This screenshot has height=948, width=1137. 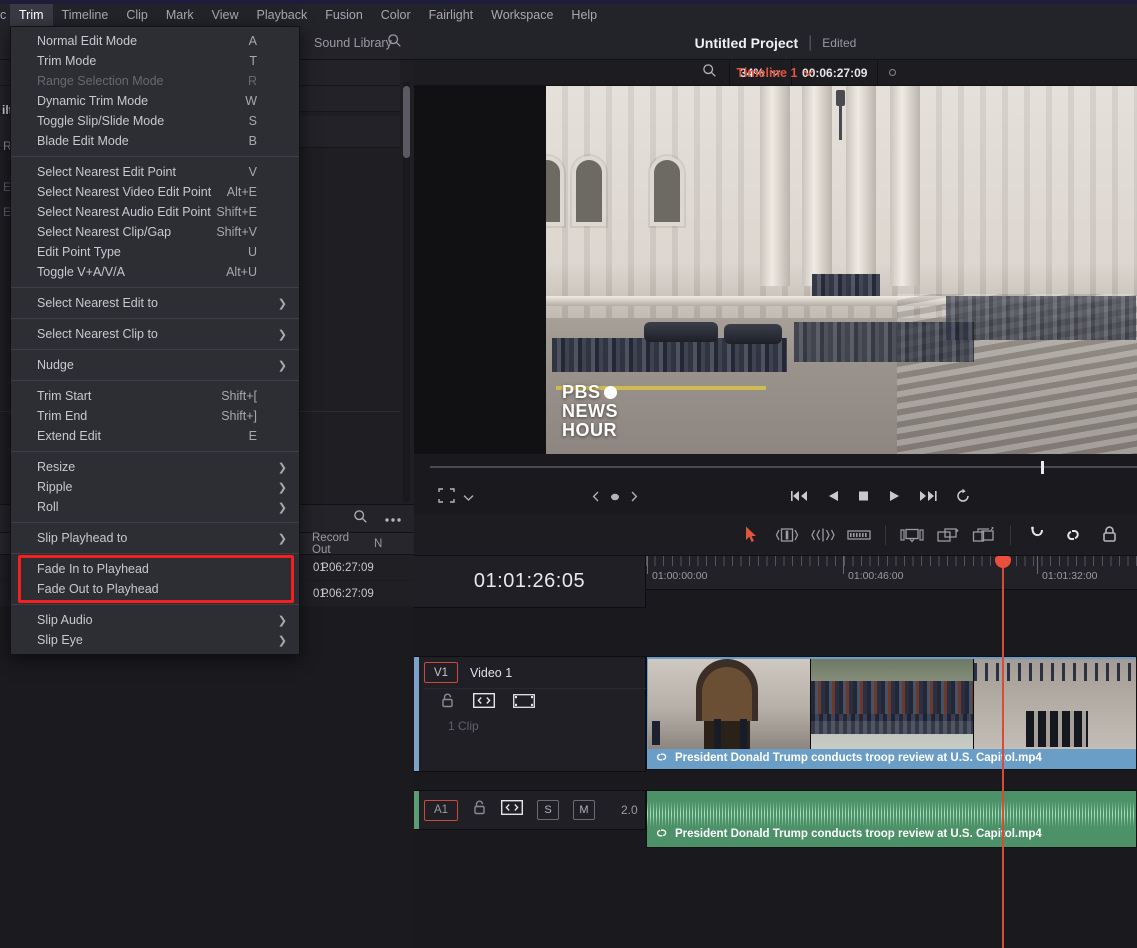 I want to click on frame-bounds-group, so click(x=444, y=498).